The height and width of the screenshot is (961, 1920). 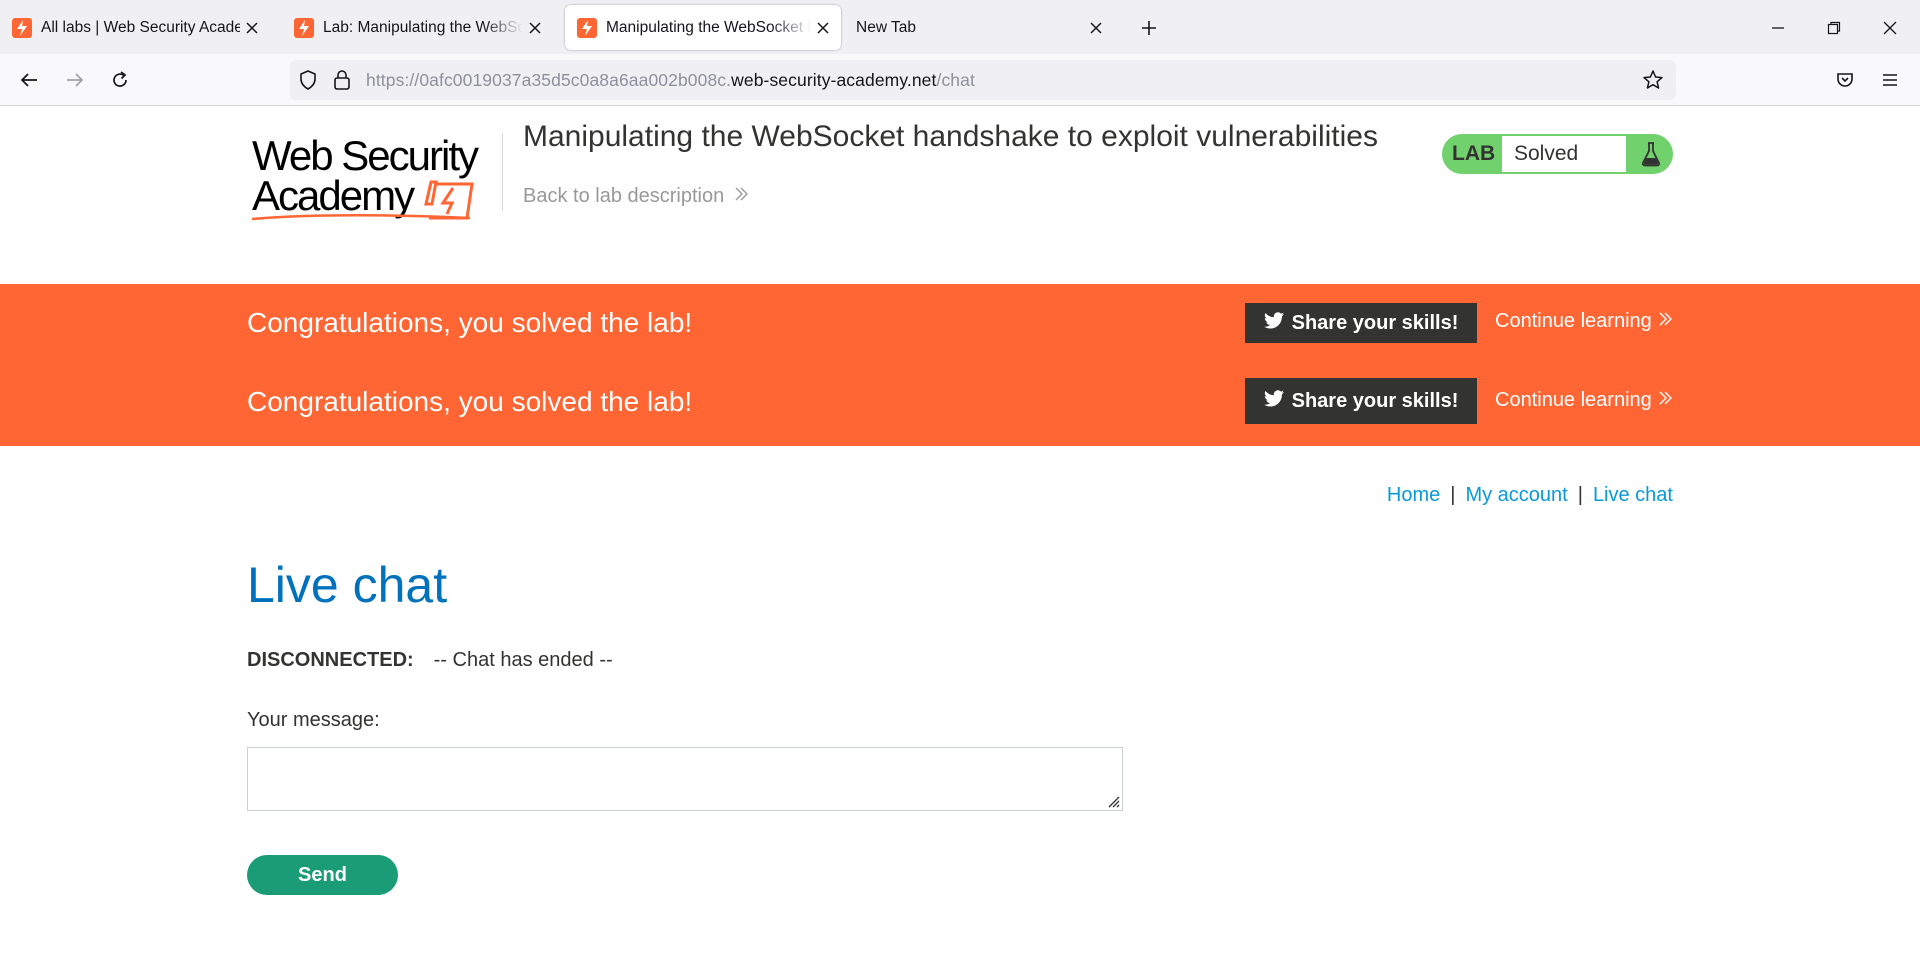 What do you see at coordinates (1890, 28) in the screenshot?
I see `close-window-icon` at bounding box center [1890, 28].